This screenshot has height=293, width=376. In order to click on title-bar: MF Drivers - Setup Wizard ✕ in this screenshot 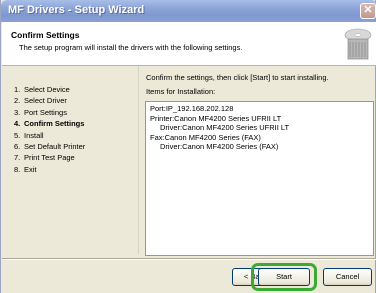, I will do `click(188, 11)`.